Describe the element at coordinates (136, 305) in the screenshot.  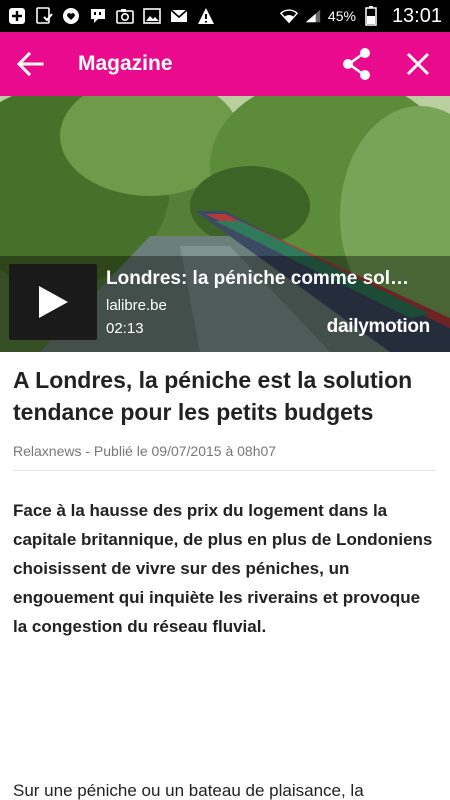
I see `video-source: lalibre.be` at that location.